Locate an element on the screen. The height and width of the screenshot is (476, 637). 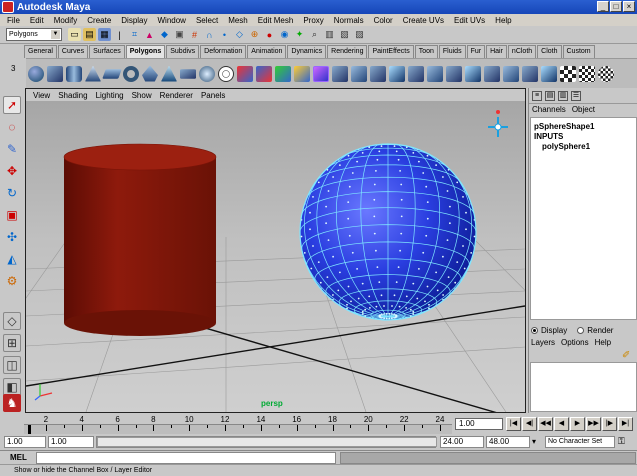
shelf-tab-ncloth: nCloth is located at coordinates (522, 51).